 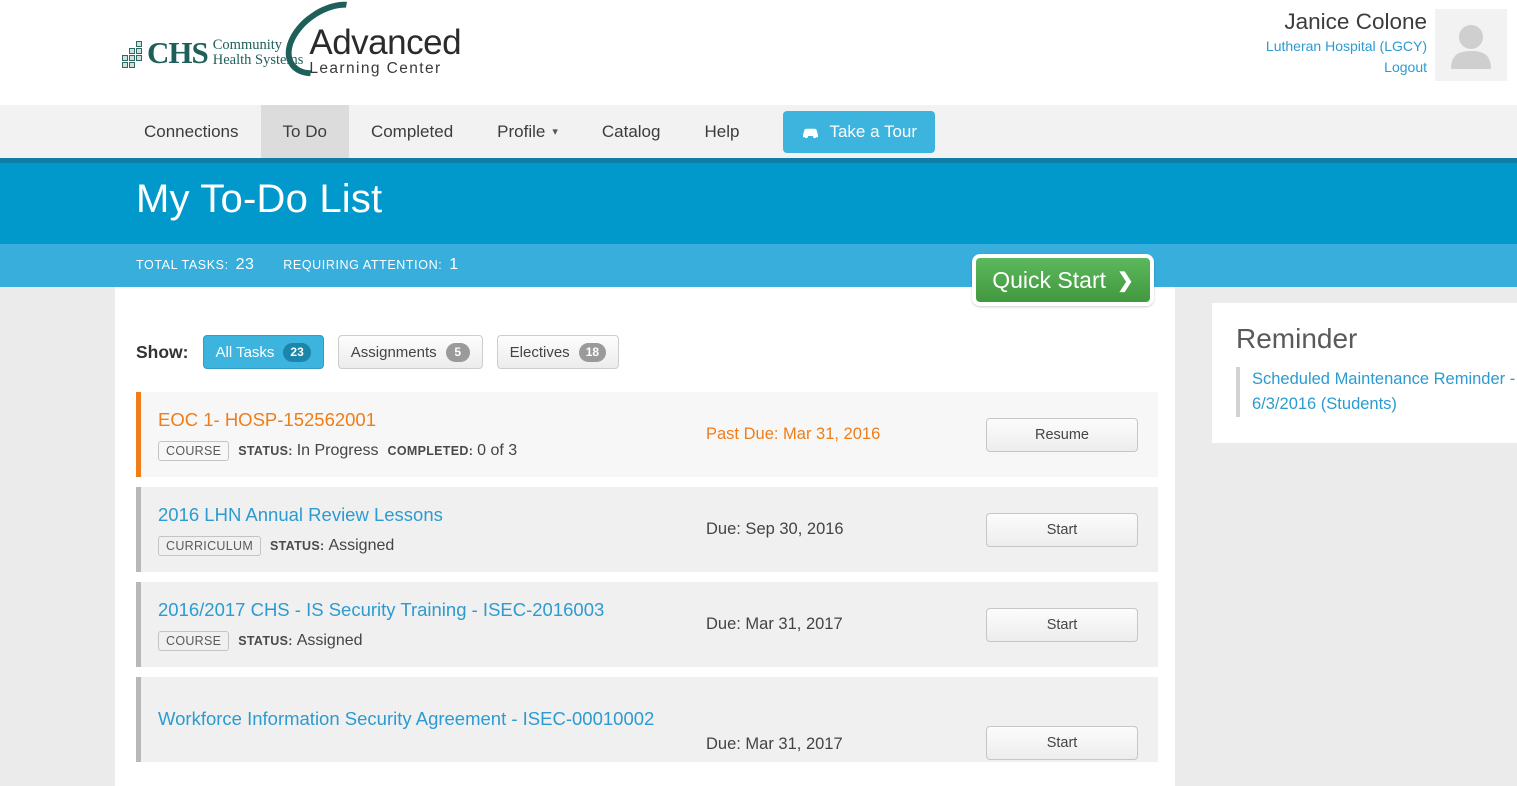 I want to click on nav-item-catalog: Catalog, so click(x=631, y=131).